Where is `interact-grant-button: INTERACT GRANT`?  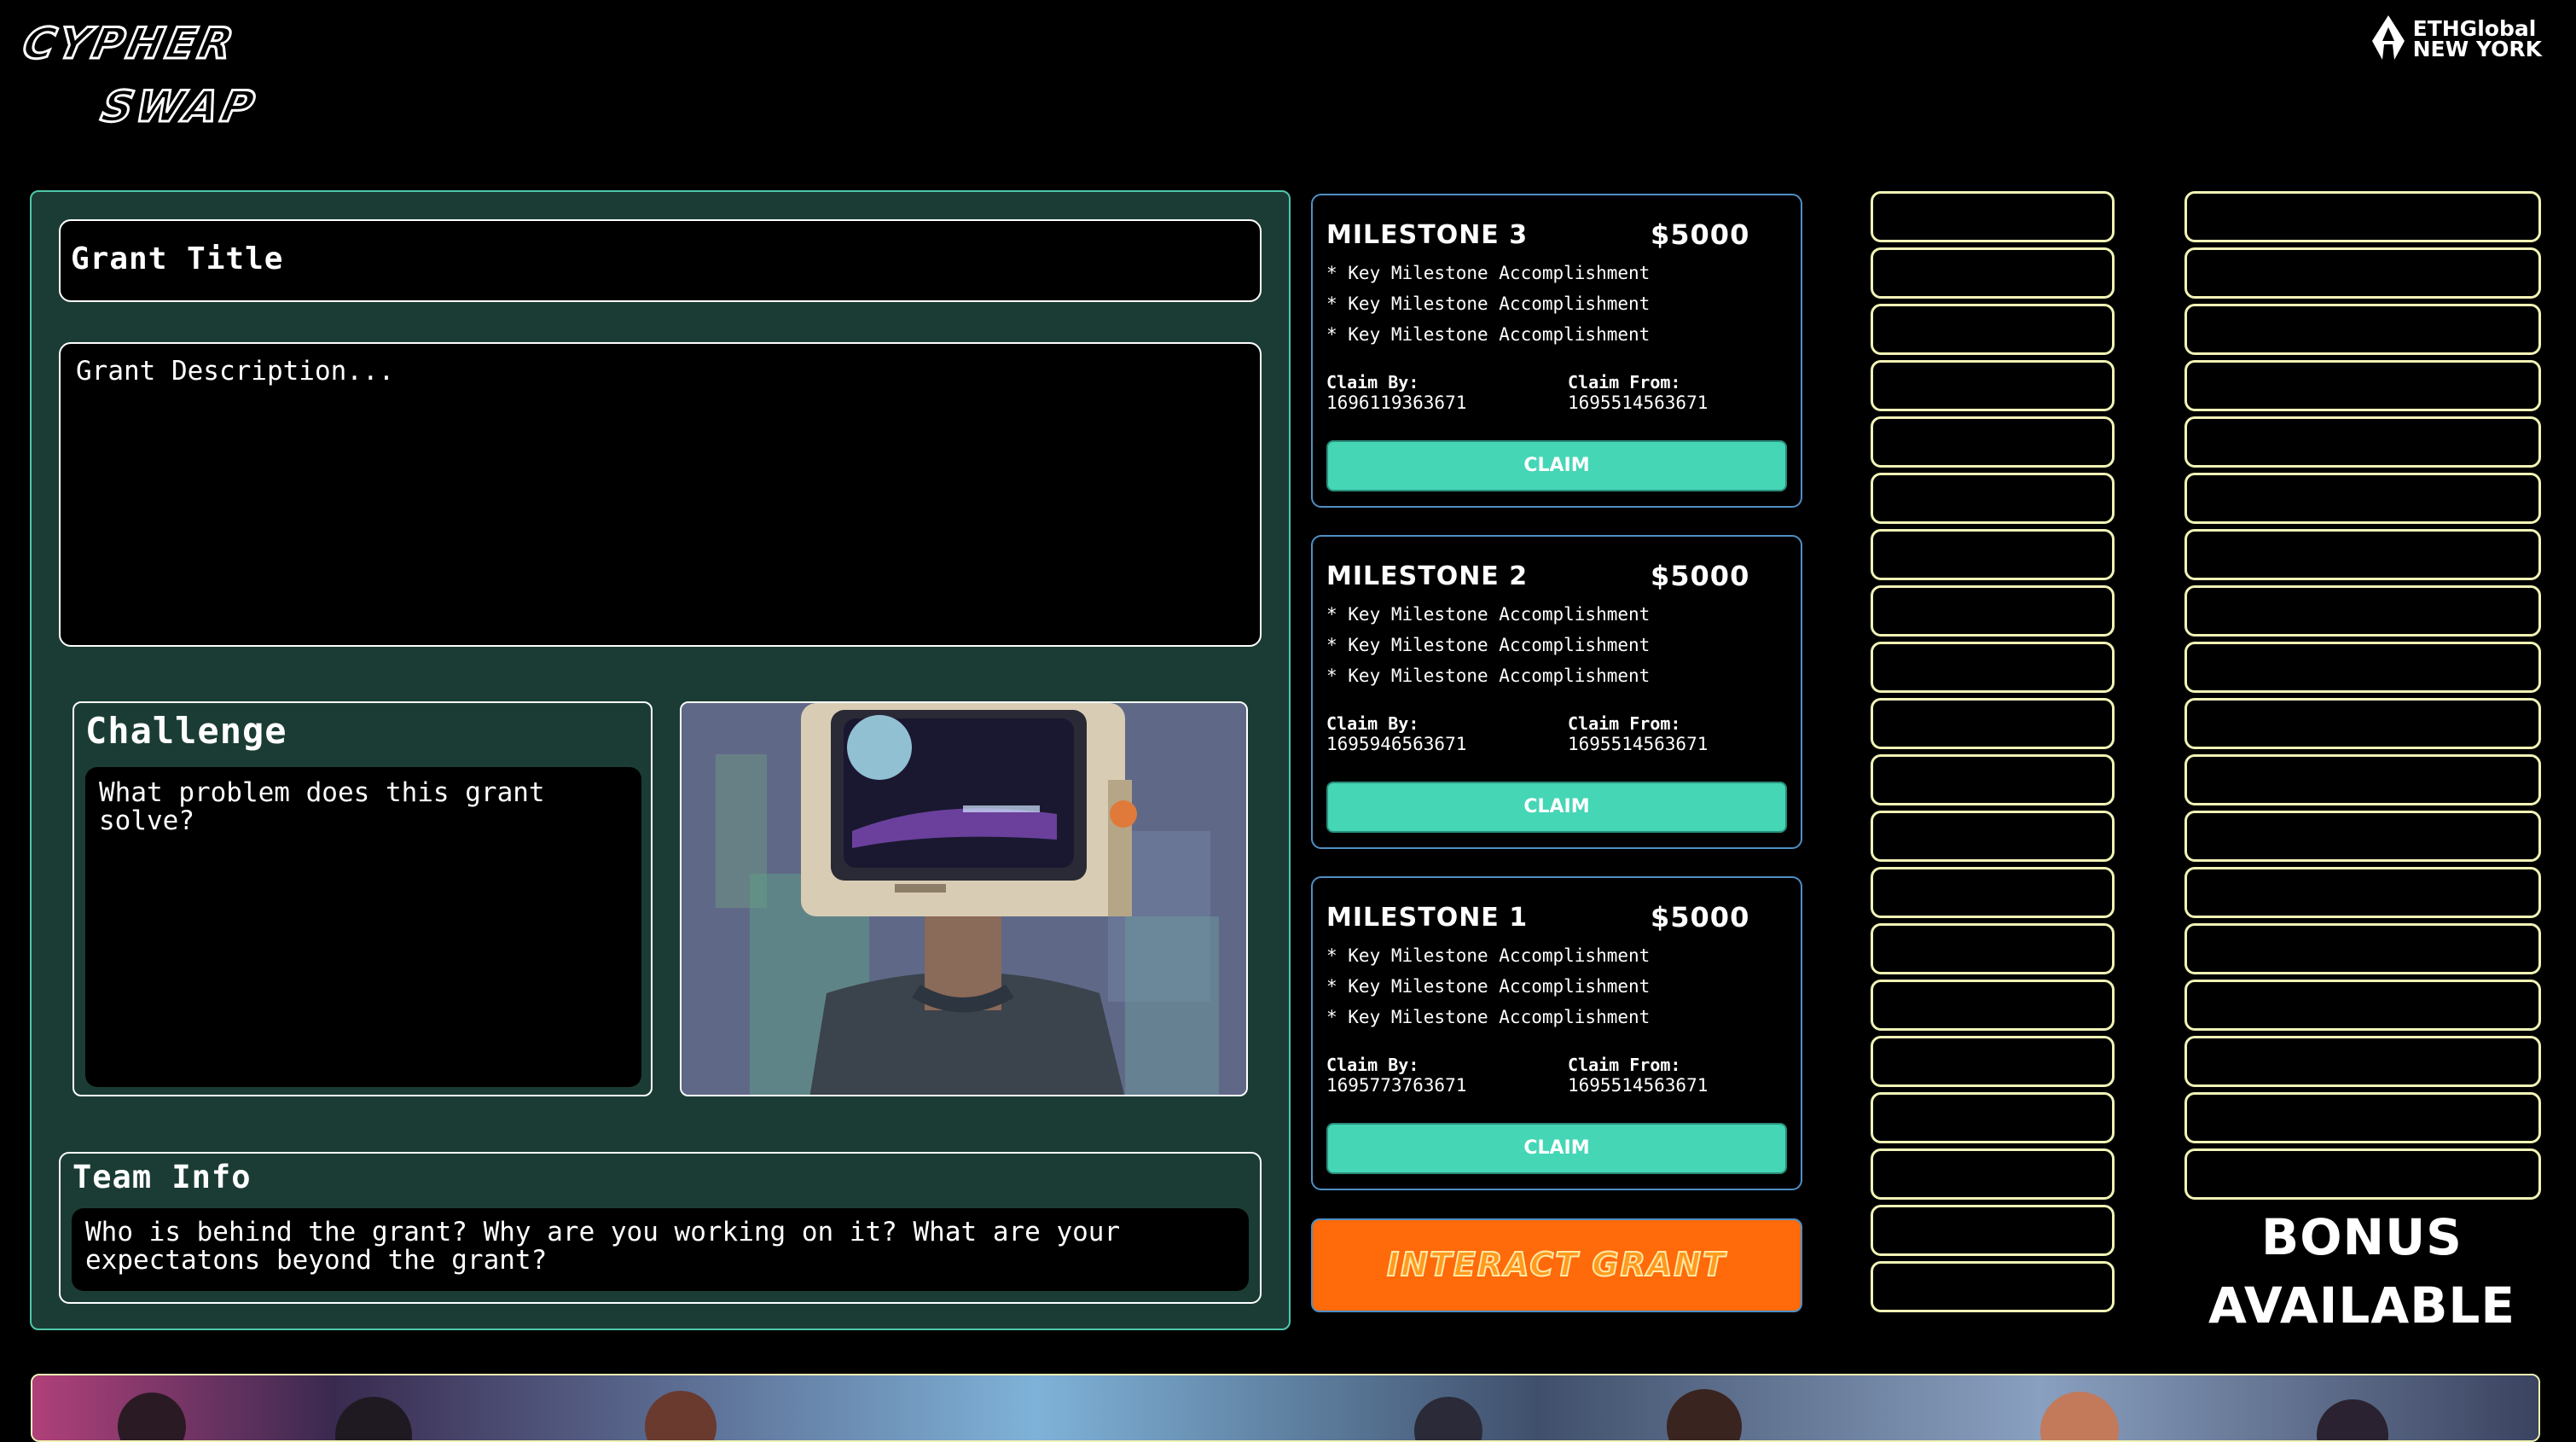 interact-grant-button: INTERACT GRANT is located at coordinates (1556, 1265).